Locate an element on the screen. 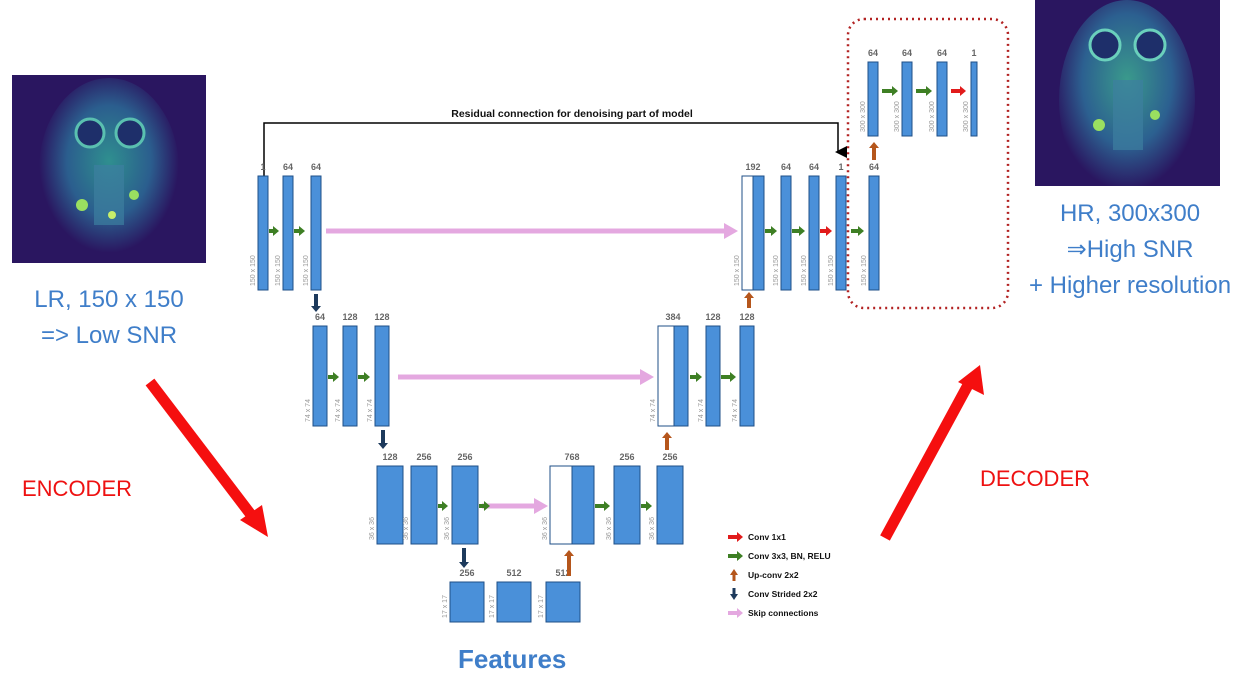 Image resolution: width=1252 pixels, height=693 pixels. dec1-channels-label: 1 is located at coordinates (840, 167).